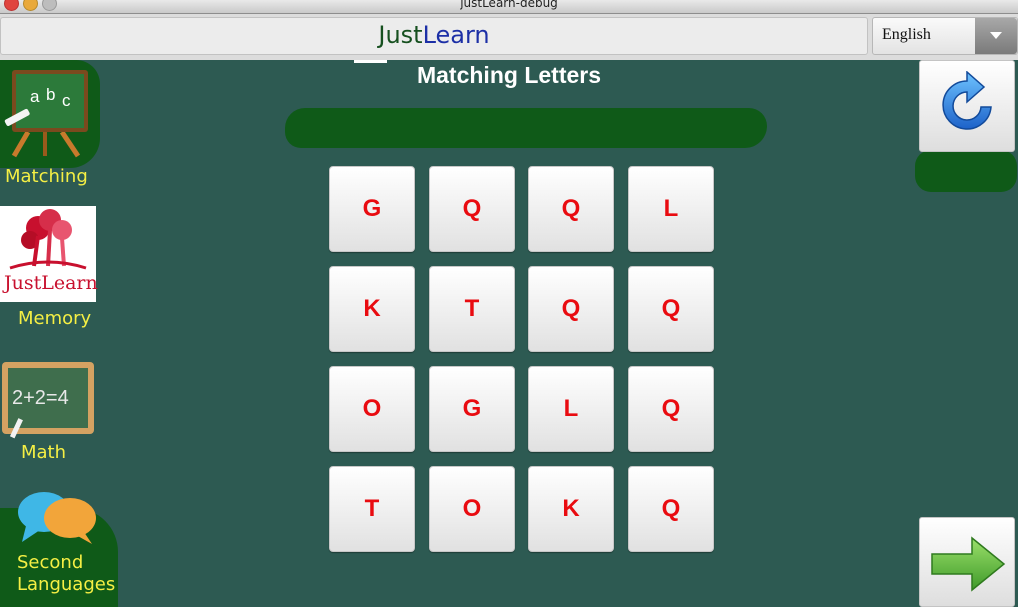  I want to click on window-title: justLearn-debug, so click(509, 5).